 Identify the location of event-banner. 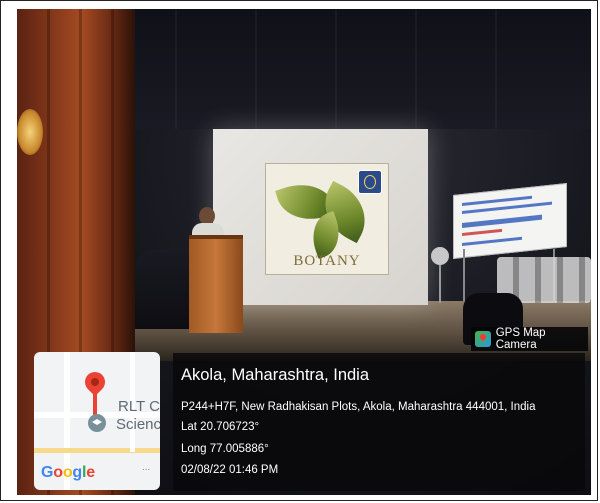
(510, 221).